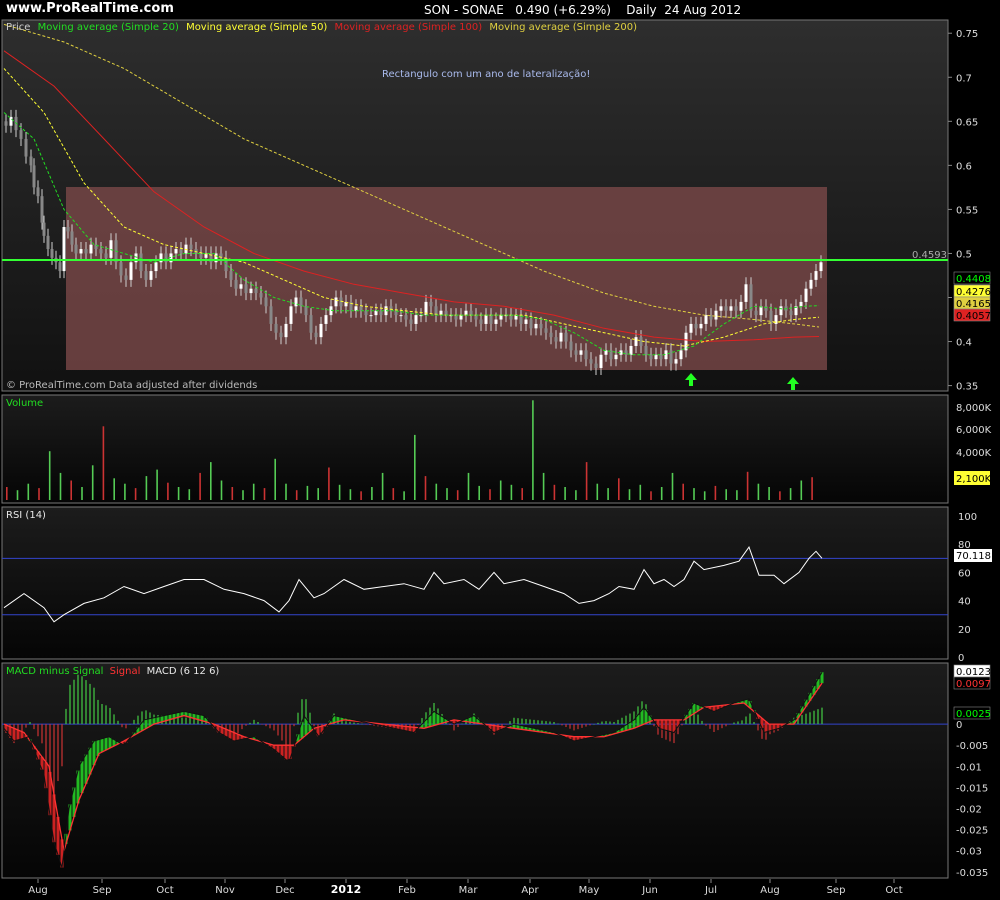 This screenshot has width=1000, height=900. Describe the element at coordinates (710, 890) in the screenshot. I see `x-axis-label: Jul` at that location.